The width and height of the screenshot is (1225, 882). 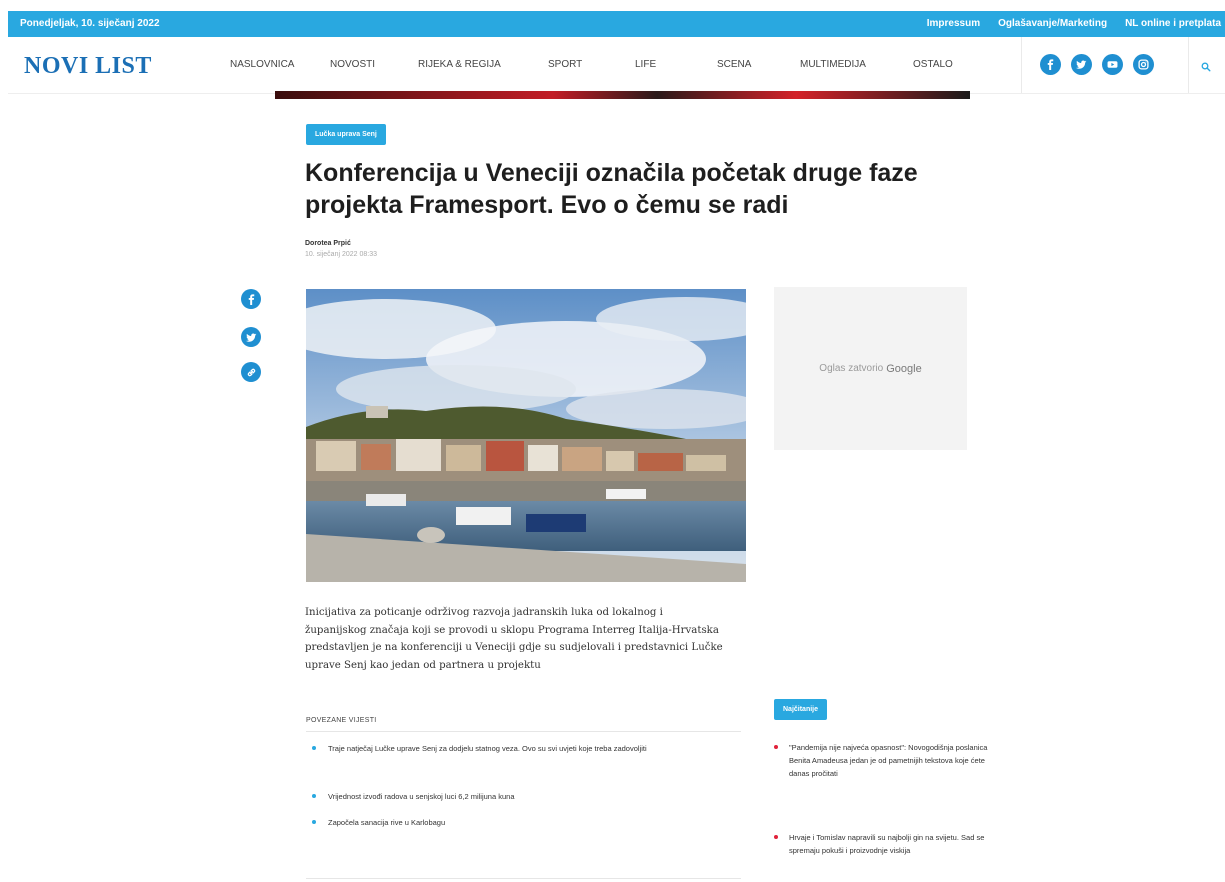 What do you see at coordinates (262, 64) in the screenshot?
I see `menu-item-naslovnica: NASLOVNICA` at bounding box center [262, 64].